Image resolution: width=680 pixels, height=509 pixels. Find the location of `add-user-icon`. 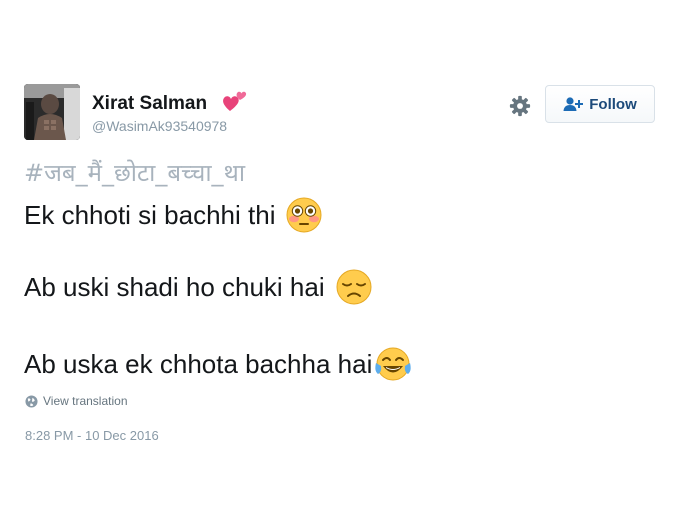

add-user-icon is located at coordinates (573, 104).